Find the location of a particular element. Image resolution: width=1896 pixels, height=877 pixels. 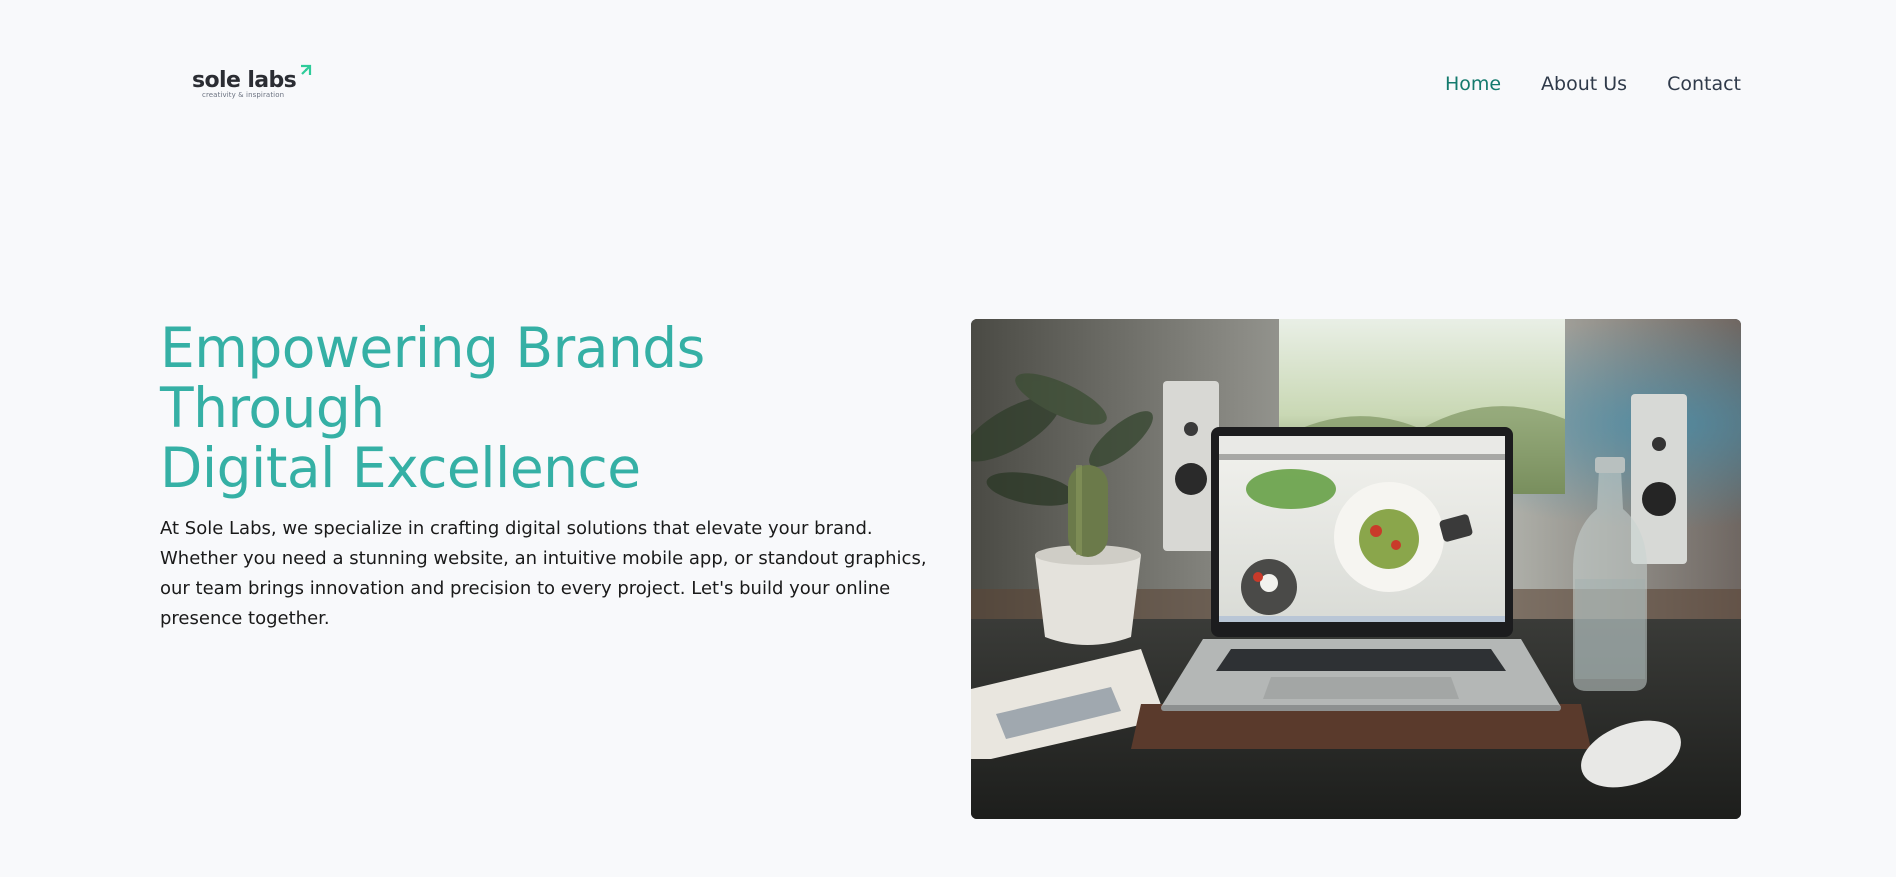

nav-about-us: About Us is located at coordinates (1584, 84).